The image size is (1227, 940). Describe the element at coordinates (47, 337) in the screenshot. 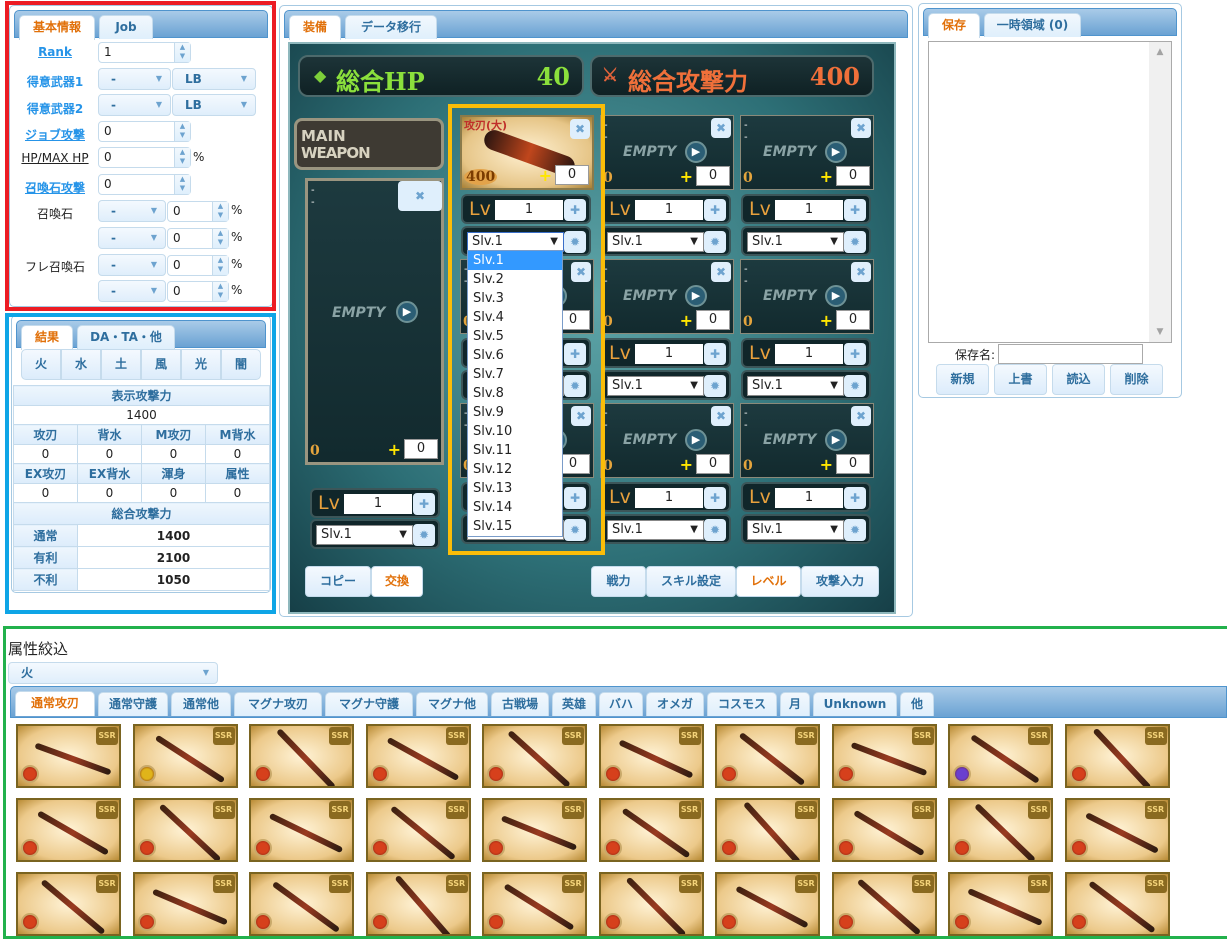

I see `tab-result: 結果` at that location.